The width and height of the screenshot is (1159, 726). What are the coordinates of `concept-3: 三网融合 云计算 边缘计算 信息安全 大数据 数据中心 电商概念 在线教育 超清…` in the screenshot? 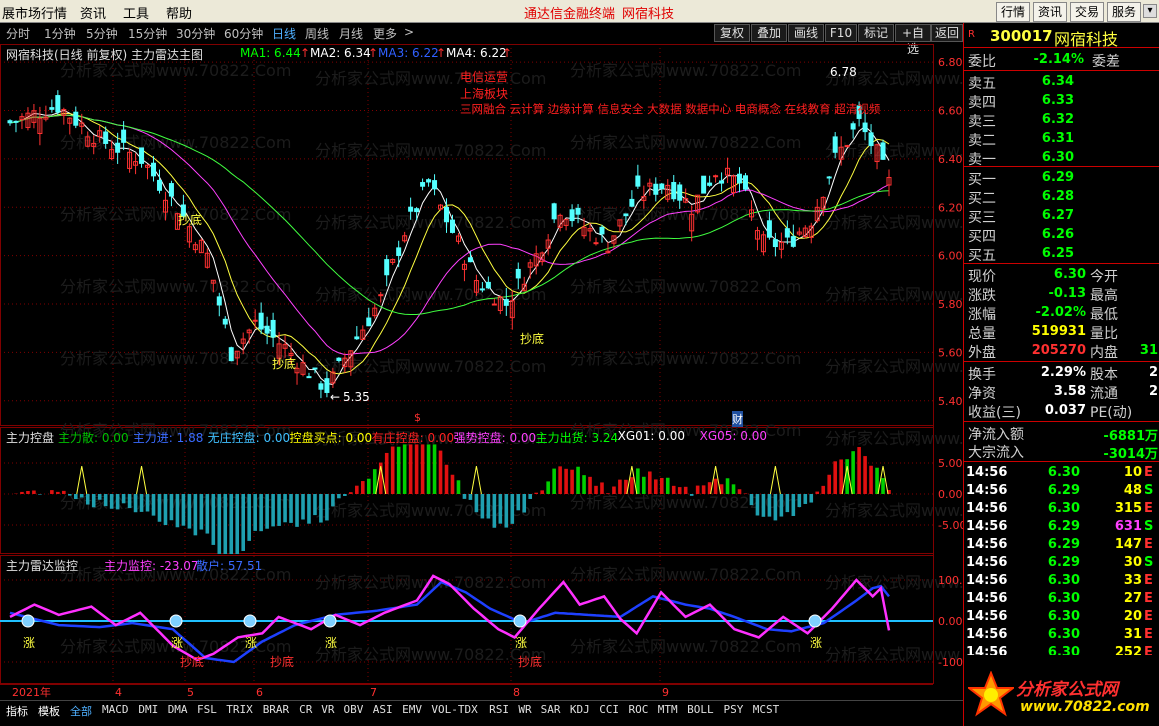 It's located at (670, 109).